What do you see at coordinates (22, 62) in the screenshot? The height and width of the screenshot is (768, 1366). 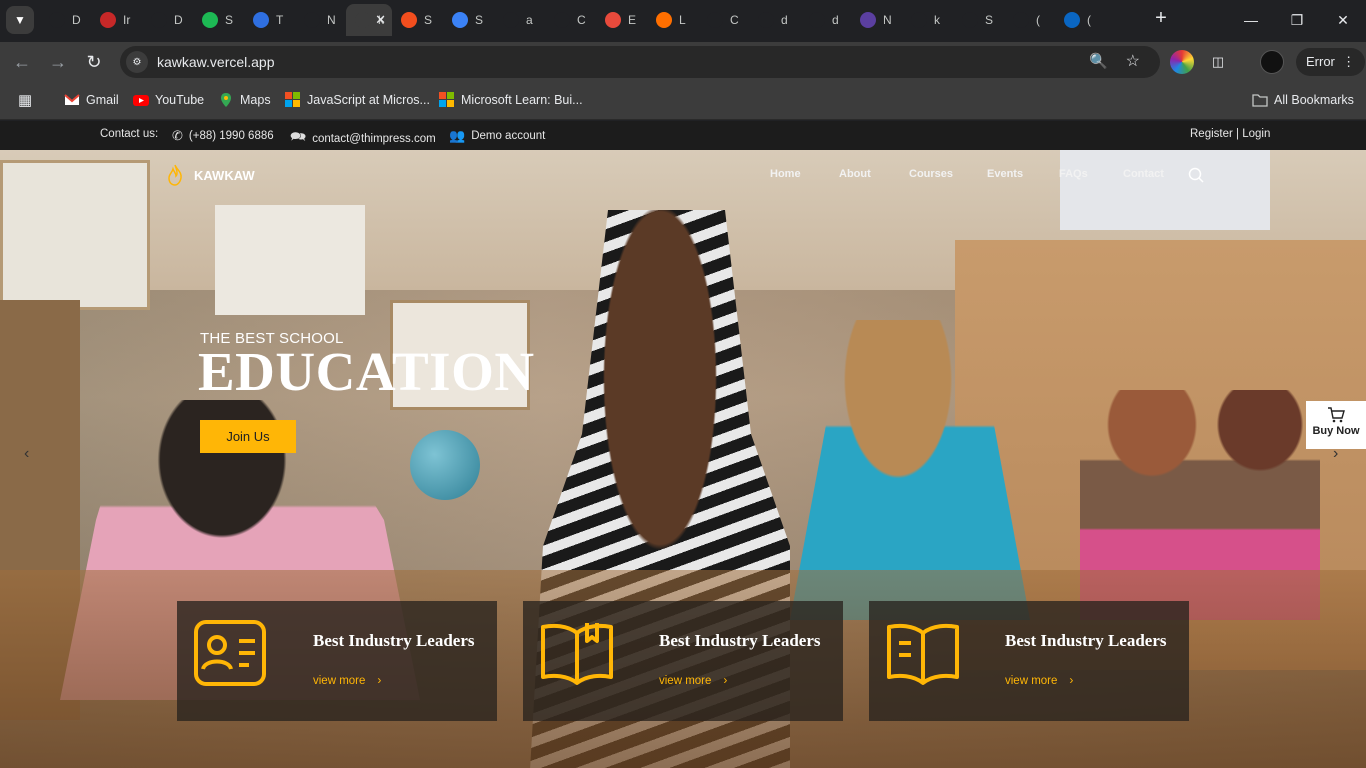 I see `back-button: ←` at bounding box center [22, 62].